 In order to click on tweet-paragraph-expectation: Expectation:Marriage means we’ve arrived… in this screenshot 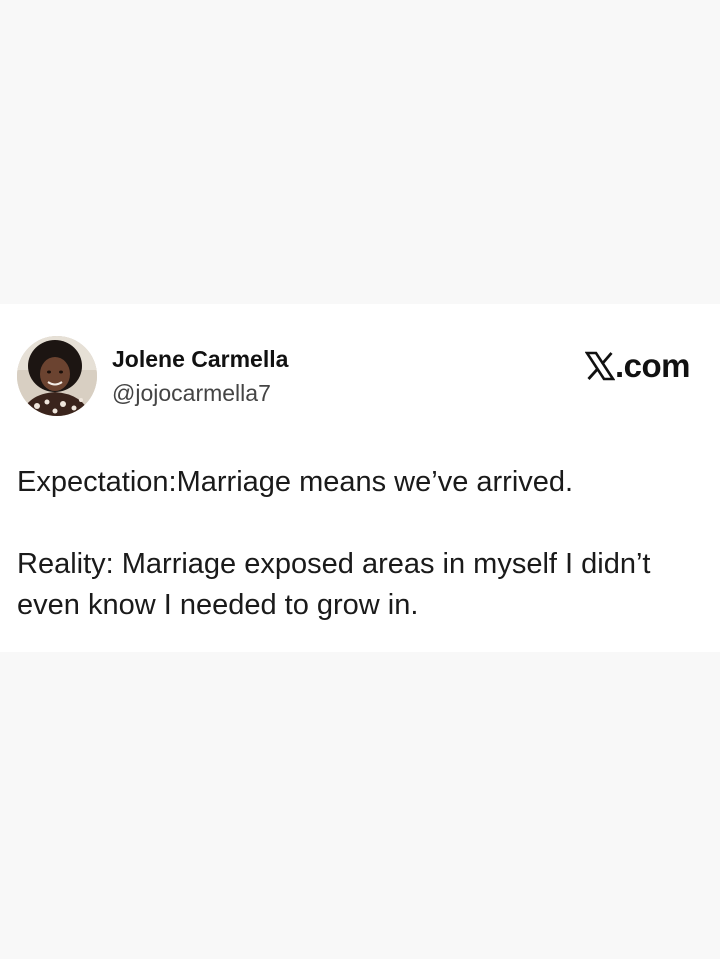, I will do `click(295, 482)`.